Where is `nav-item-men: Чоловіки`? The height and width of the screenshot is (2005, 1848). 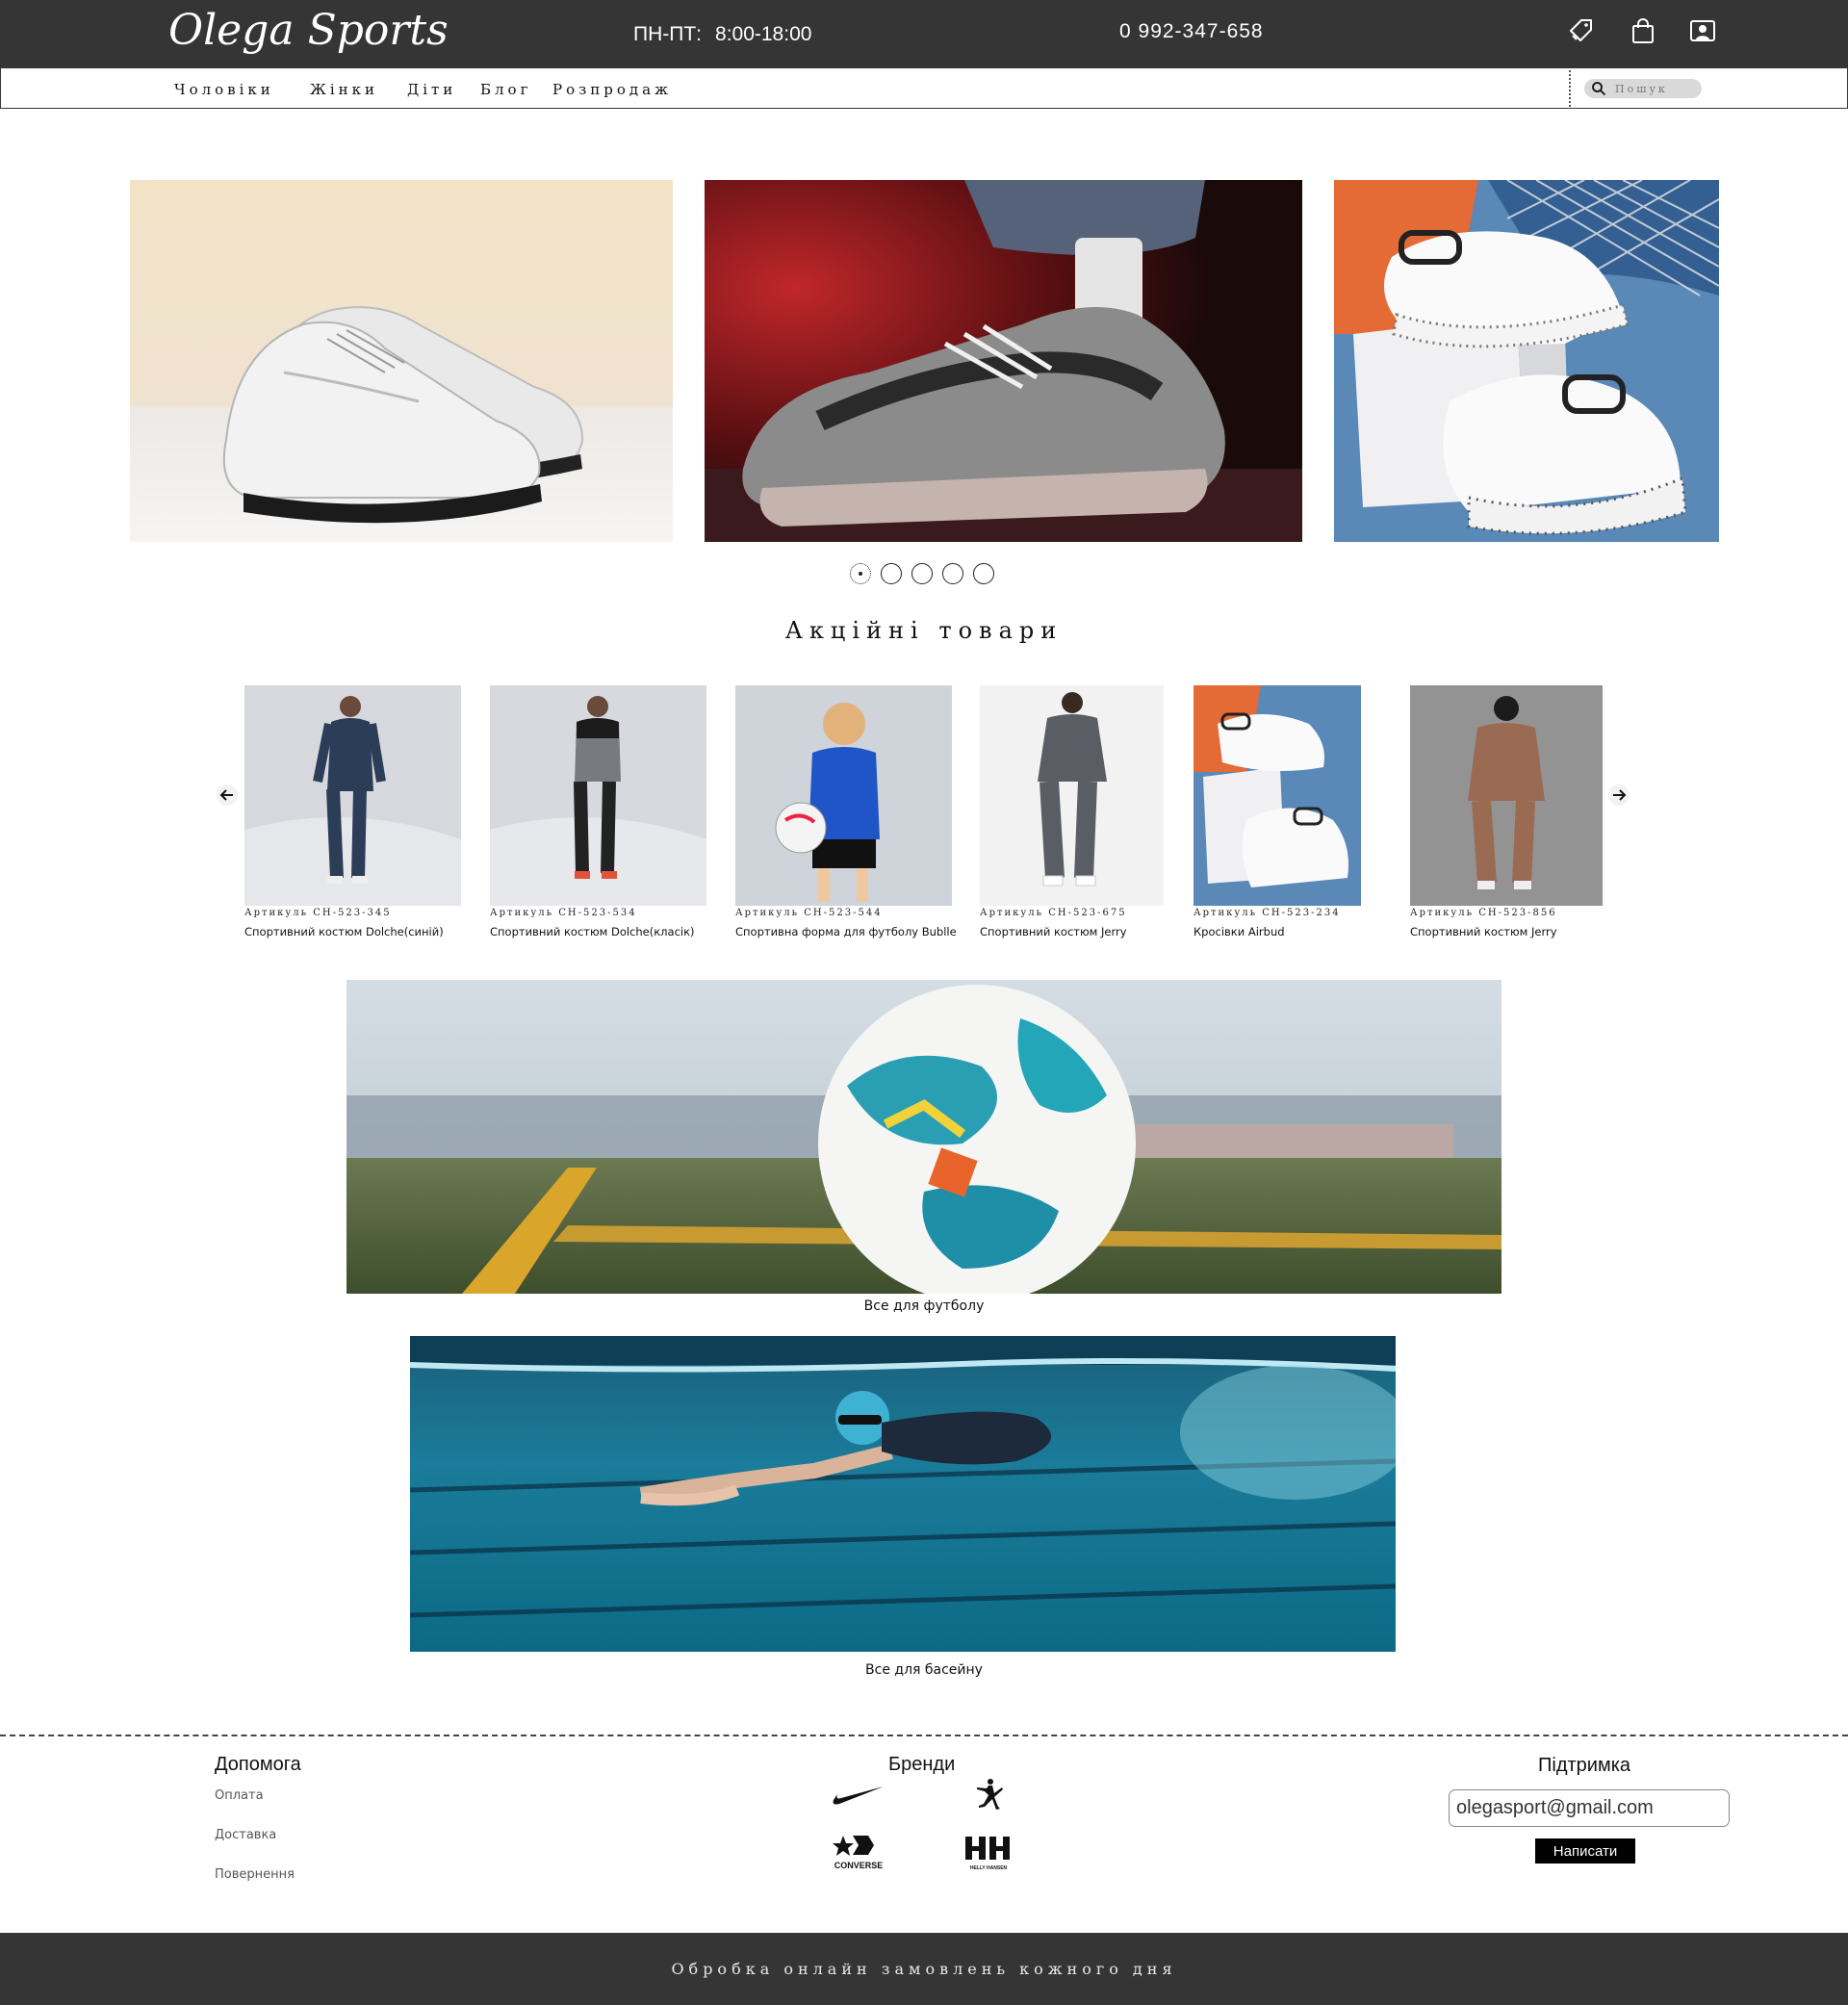
nav-item-men: Чоловіки is located at coordinates (224, 89).